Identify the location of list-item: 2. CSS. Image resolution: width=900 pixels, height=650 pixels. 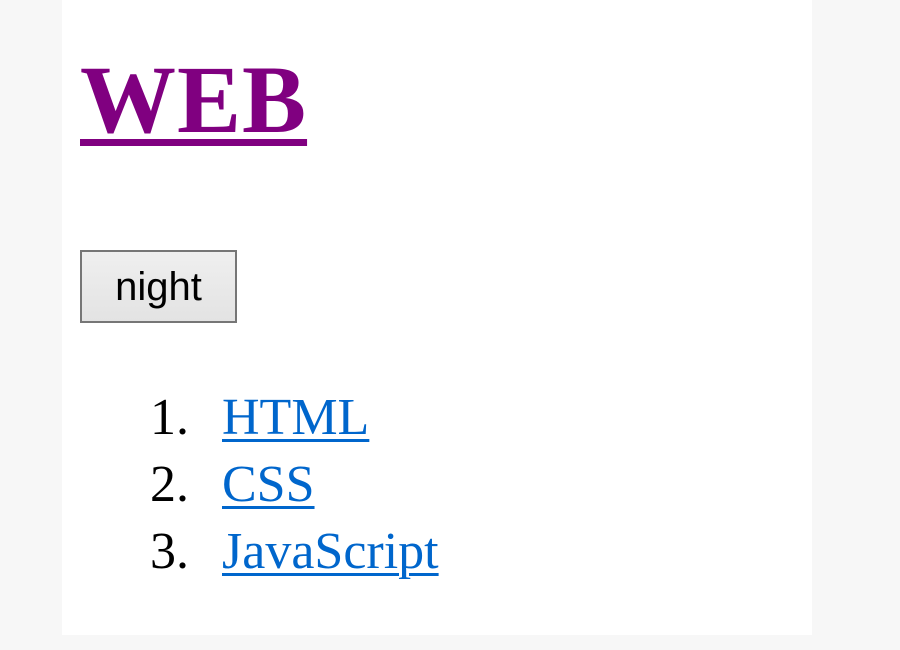
(294, 484).